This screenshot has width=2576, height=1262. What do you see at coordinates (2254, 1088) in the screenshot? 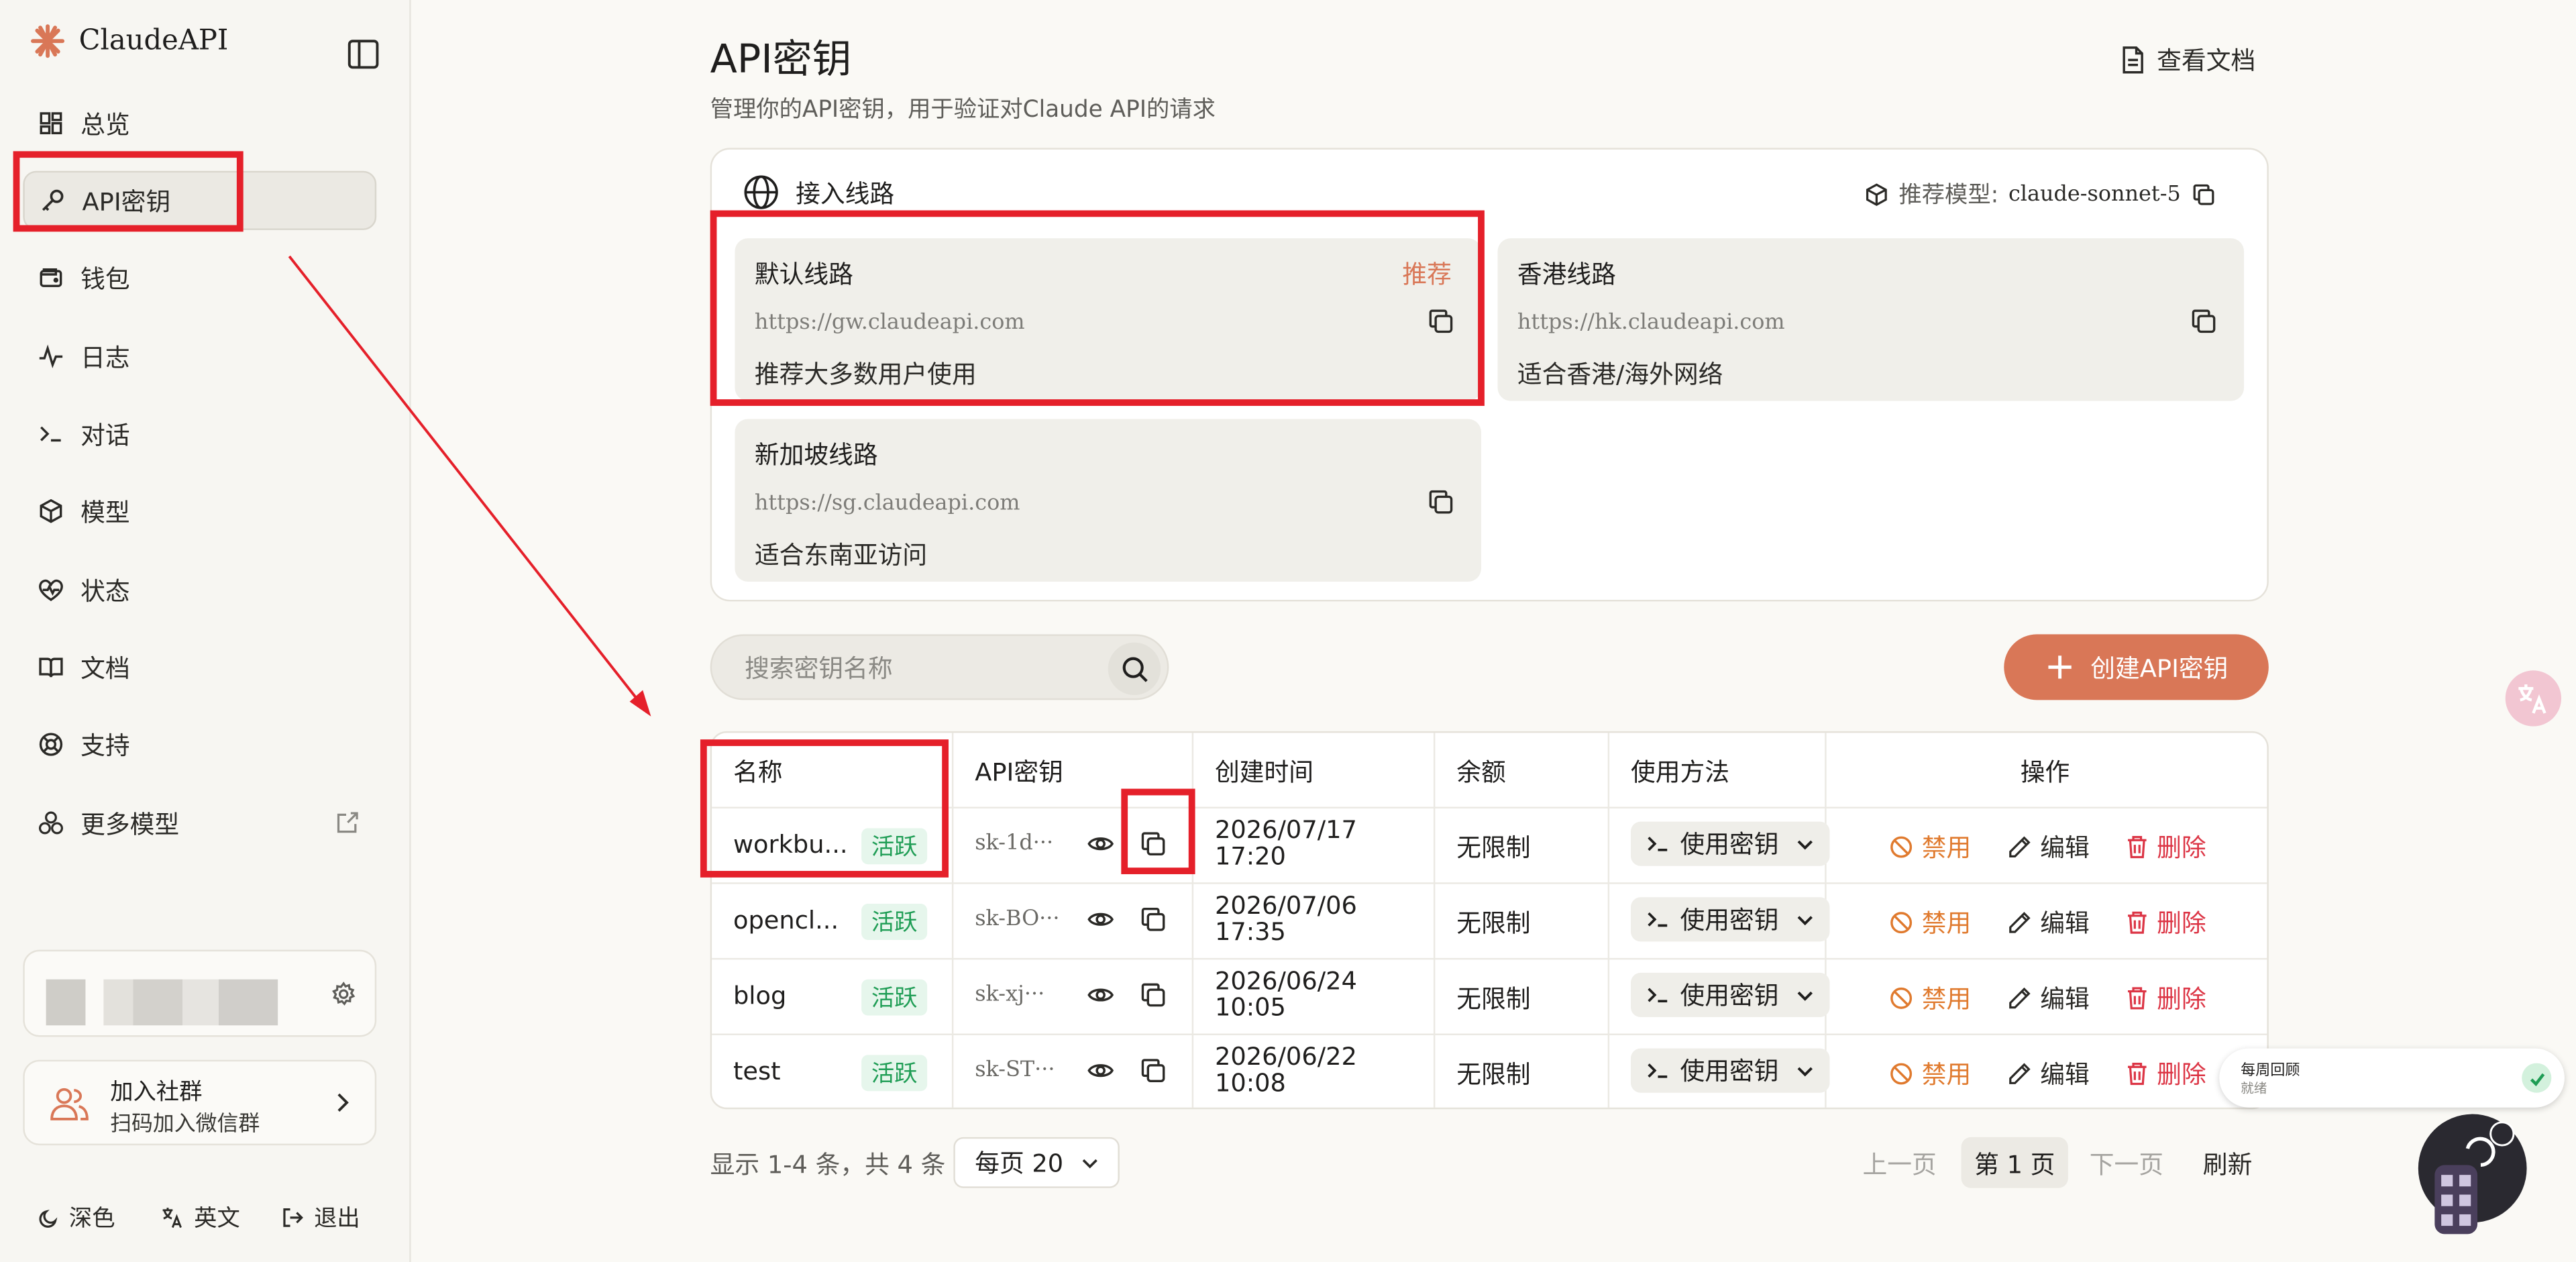
I see `toast-status: 就绪` at bounding box center [2254, 1088].